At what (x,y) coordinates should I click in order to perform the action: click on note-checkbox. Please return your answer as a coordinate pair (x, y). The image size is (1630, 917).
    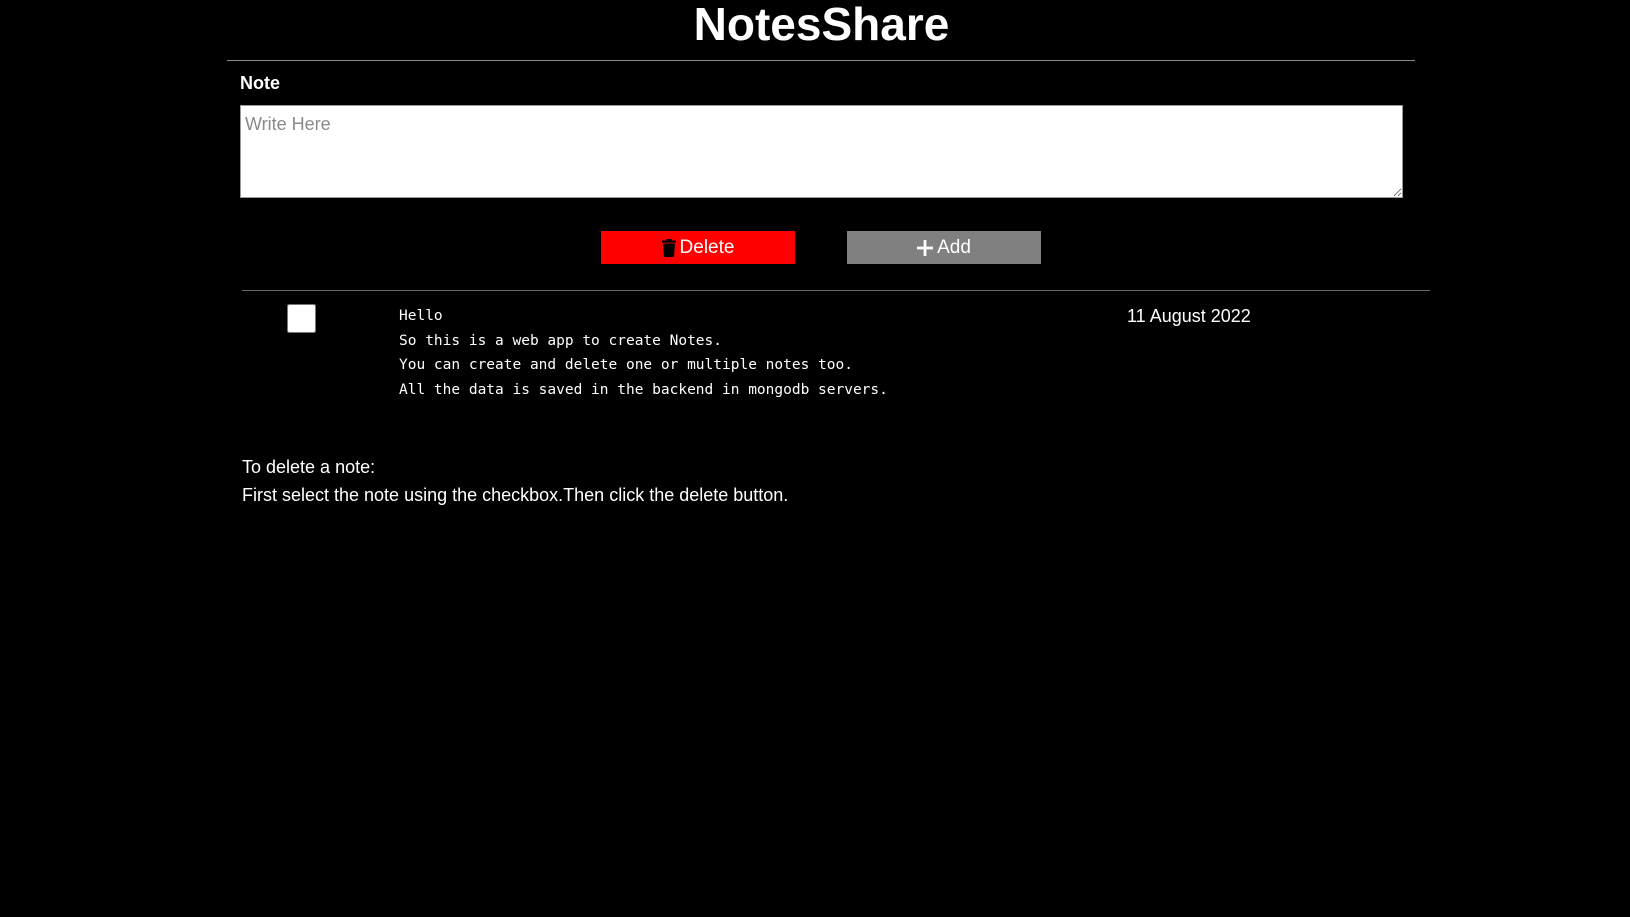
    Looking at the image, I should click on (301, 318).